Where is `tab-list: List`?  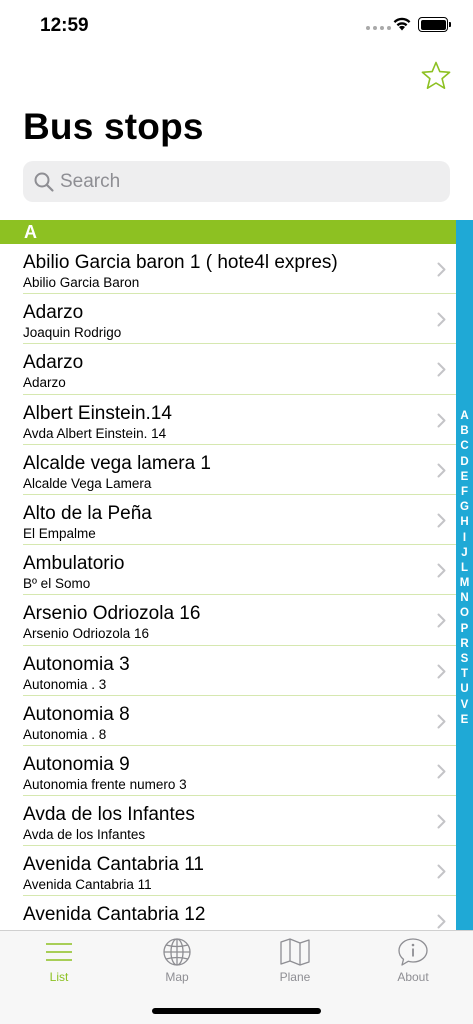
tab-list: List is located at coordinates (59, 961).